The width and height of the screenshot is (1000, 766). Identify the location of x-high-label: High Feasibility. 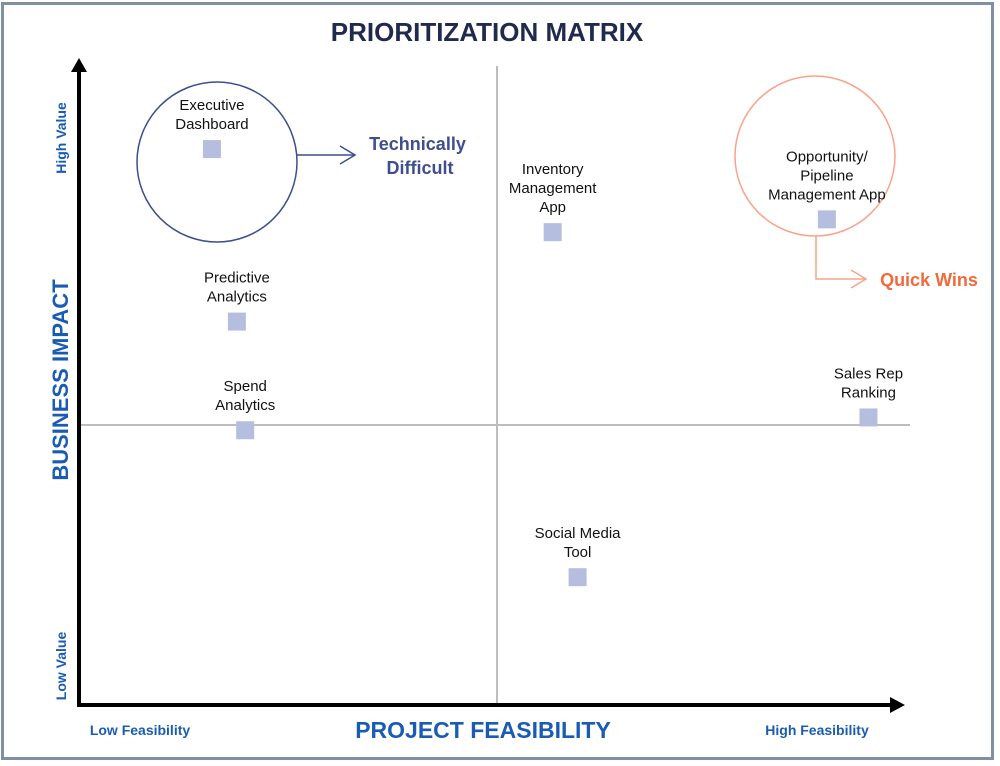
(817, 730).